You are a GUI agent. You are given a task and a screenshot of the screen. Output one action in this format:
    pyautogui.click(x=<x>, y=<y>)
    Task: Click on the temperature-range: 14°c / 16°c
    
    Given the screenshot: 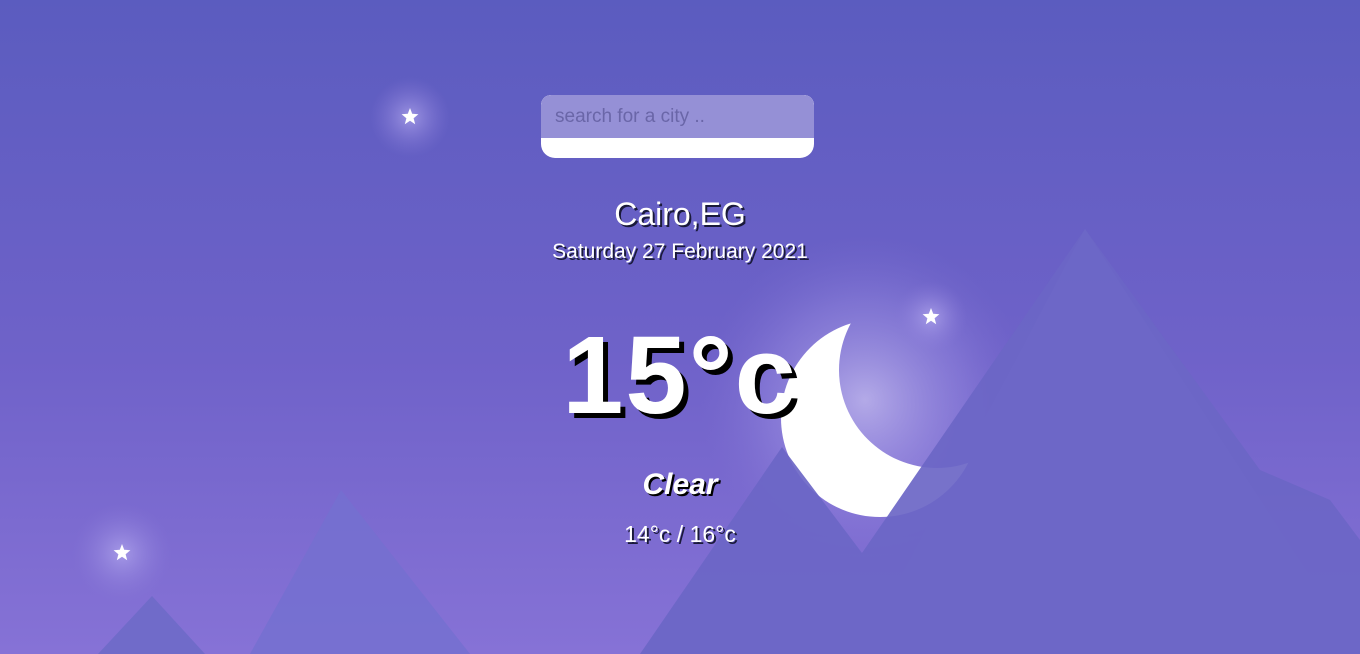 What is the action you would take?
    pyautogui.click(x=680, y=534)
    